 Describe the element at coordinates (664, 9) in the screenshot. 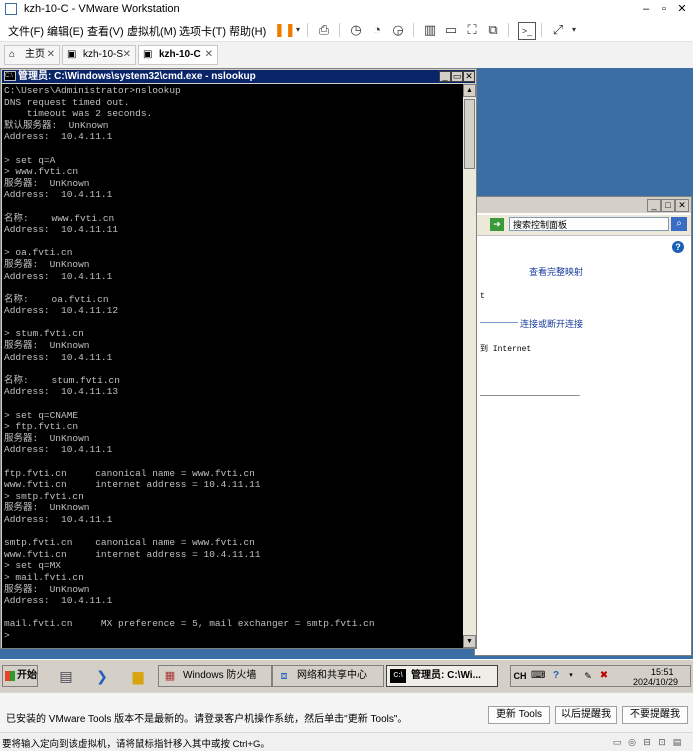

I see `maximize-button: ▫` at that location.